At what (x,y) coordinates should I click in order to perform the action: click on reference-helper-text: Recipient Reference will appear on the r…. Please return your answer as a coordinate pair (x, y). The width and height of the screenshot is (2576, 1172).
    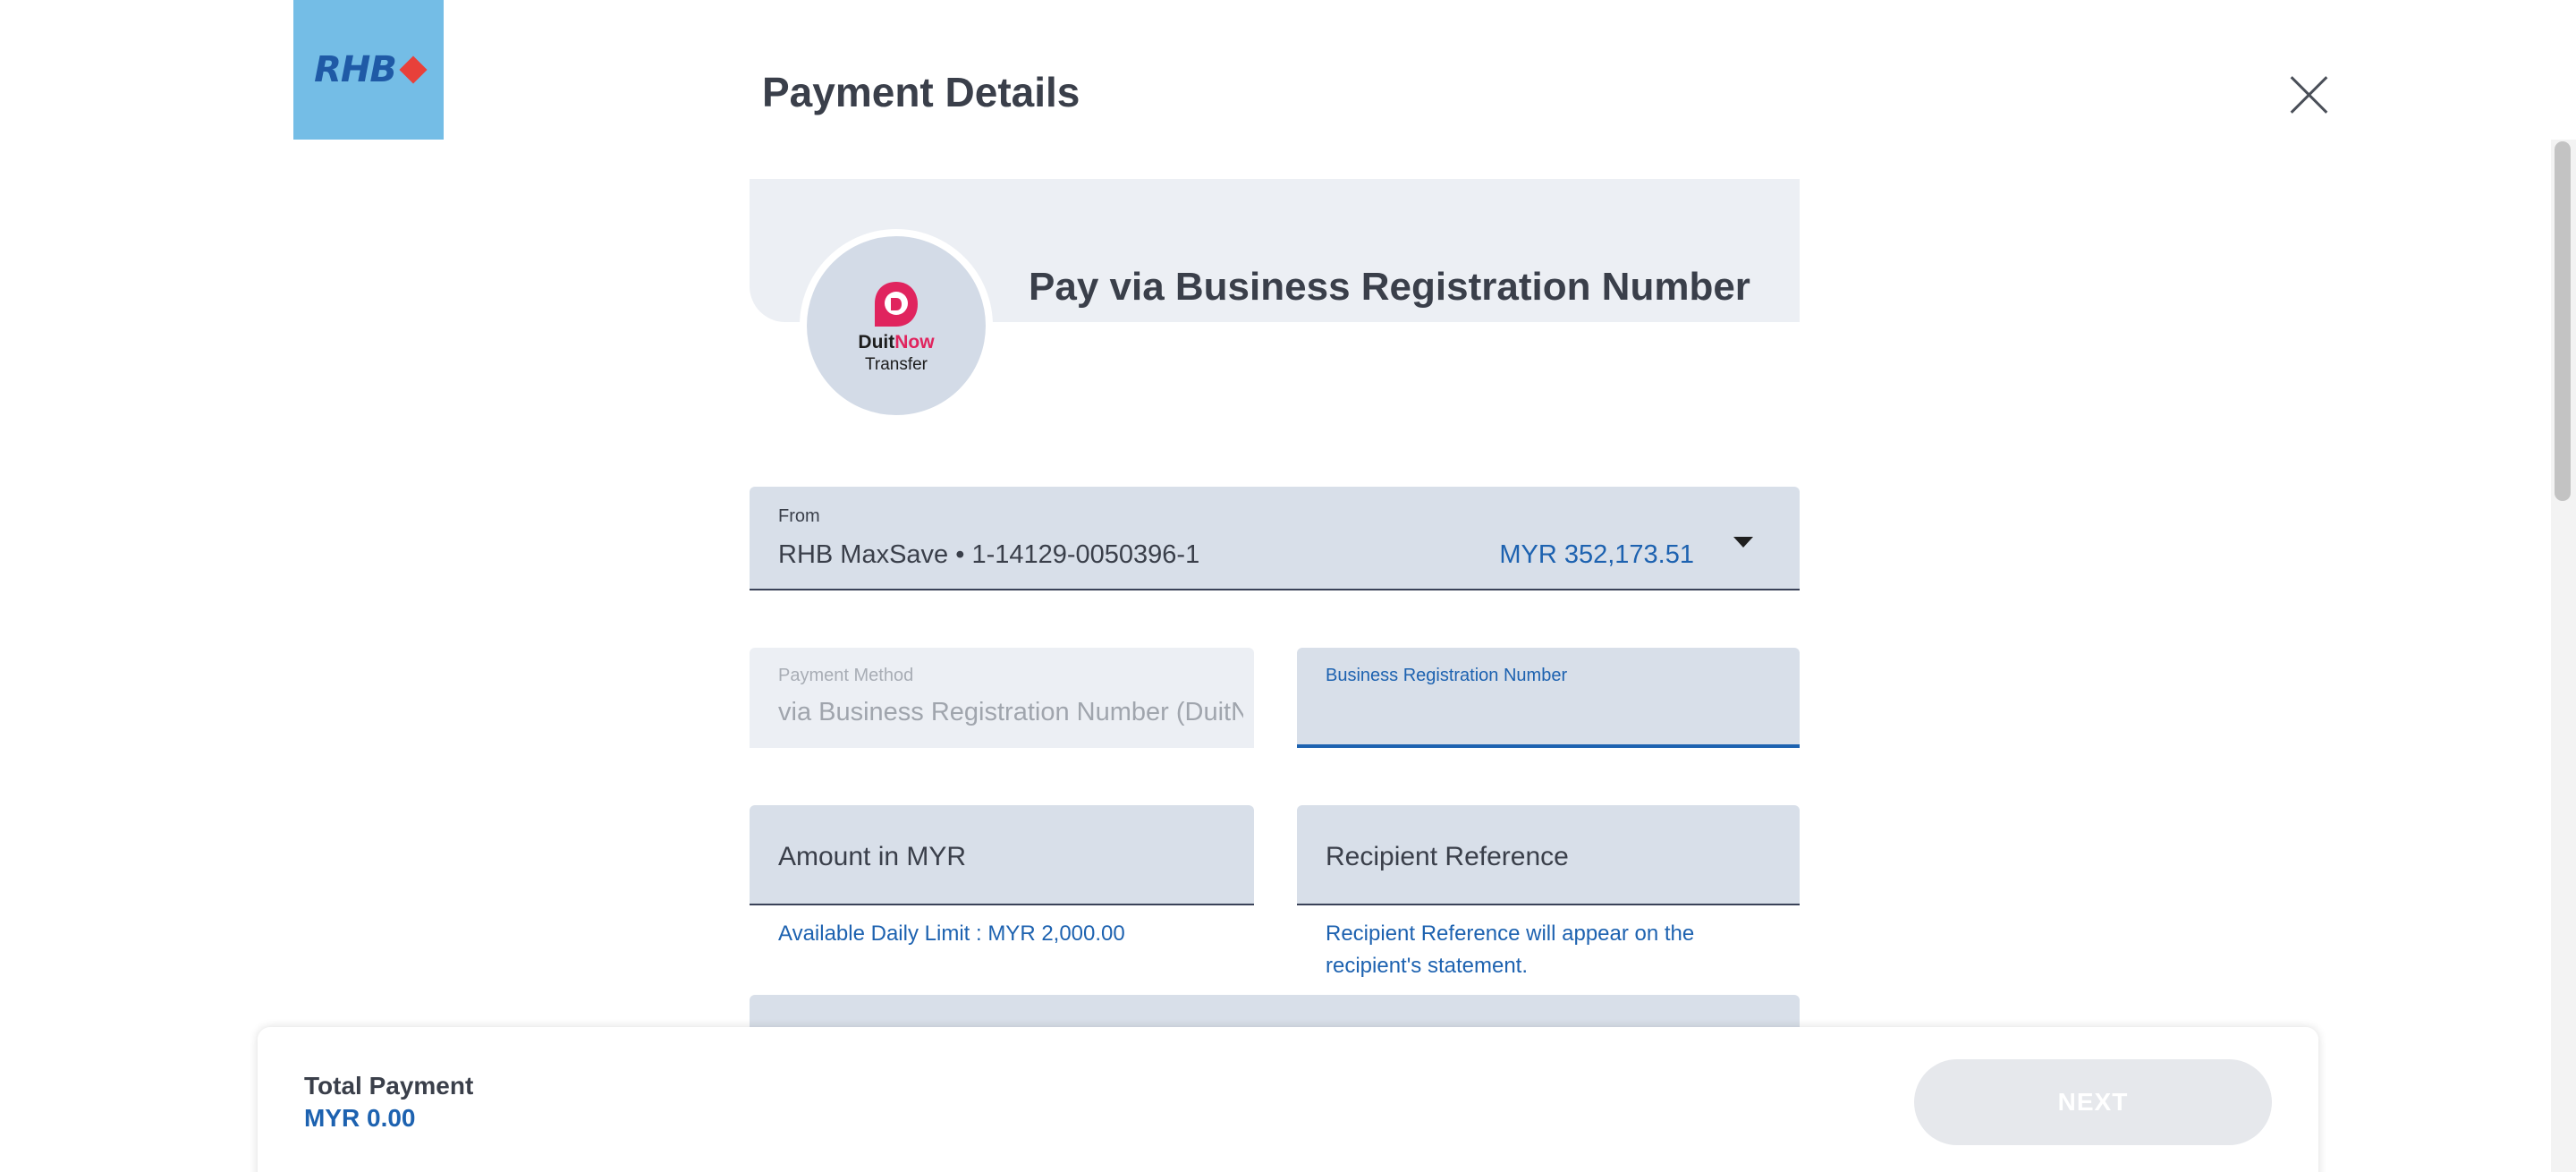
    Looking at the image, I should click on (1510, 950).